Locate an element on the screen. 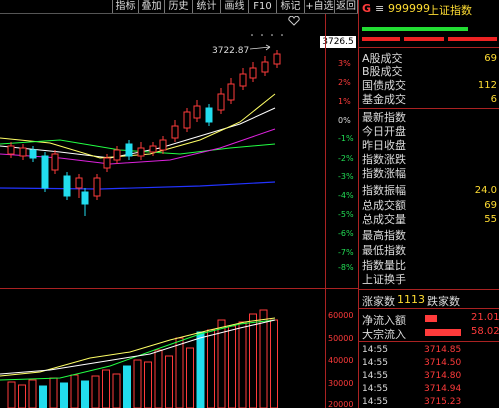  stock-name: 上证指数 is located at coordinates (450, 10).